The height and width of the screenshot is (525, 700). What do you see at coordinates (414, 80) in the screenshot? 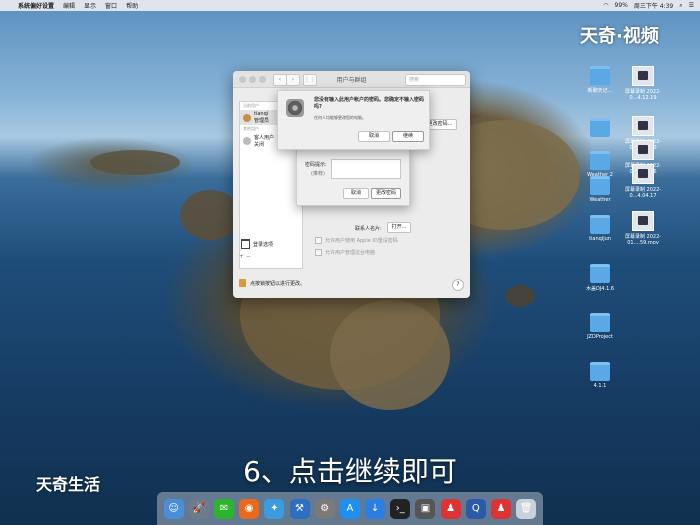
I see `search-placeholder: 搜索` at bounding box center [414, 80].